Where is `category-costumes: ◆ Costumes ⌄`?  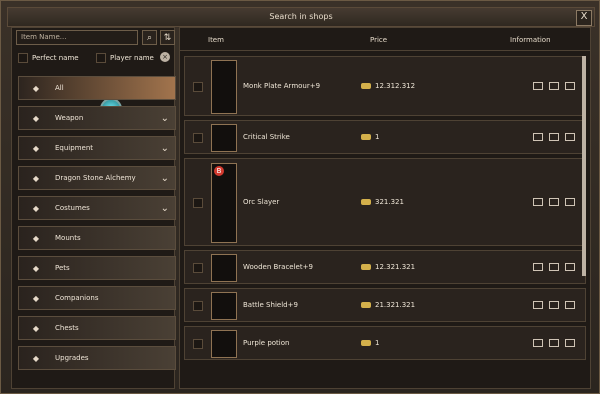
category-costumes: ◆ Costumes ⌄ is located at coordinates (97, 208).